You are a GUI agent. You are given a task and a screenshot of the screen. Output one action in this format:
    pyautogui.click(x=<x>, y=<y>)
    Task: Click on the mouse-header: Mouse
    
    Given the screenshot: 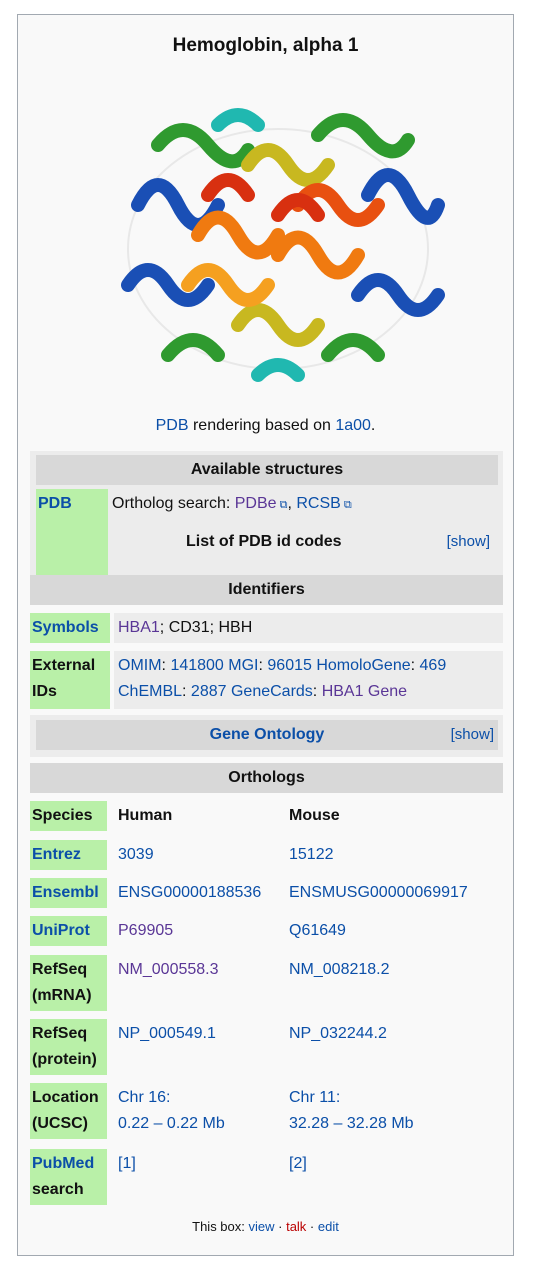 What is the action you would take?
    pyautogui.click(x=314, y=815)
    